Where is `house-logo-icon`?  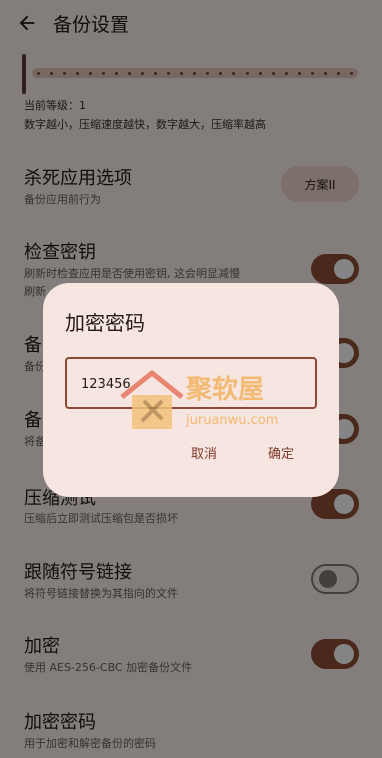
house-logo-icon is located at coordinates (152, 399).